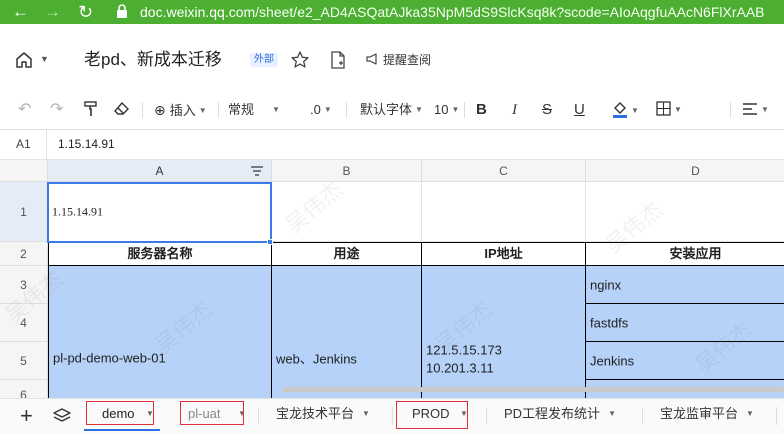 The height and width of the screenshot is (434, 784). I want to click on row-number: 2, so click(23, 253).